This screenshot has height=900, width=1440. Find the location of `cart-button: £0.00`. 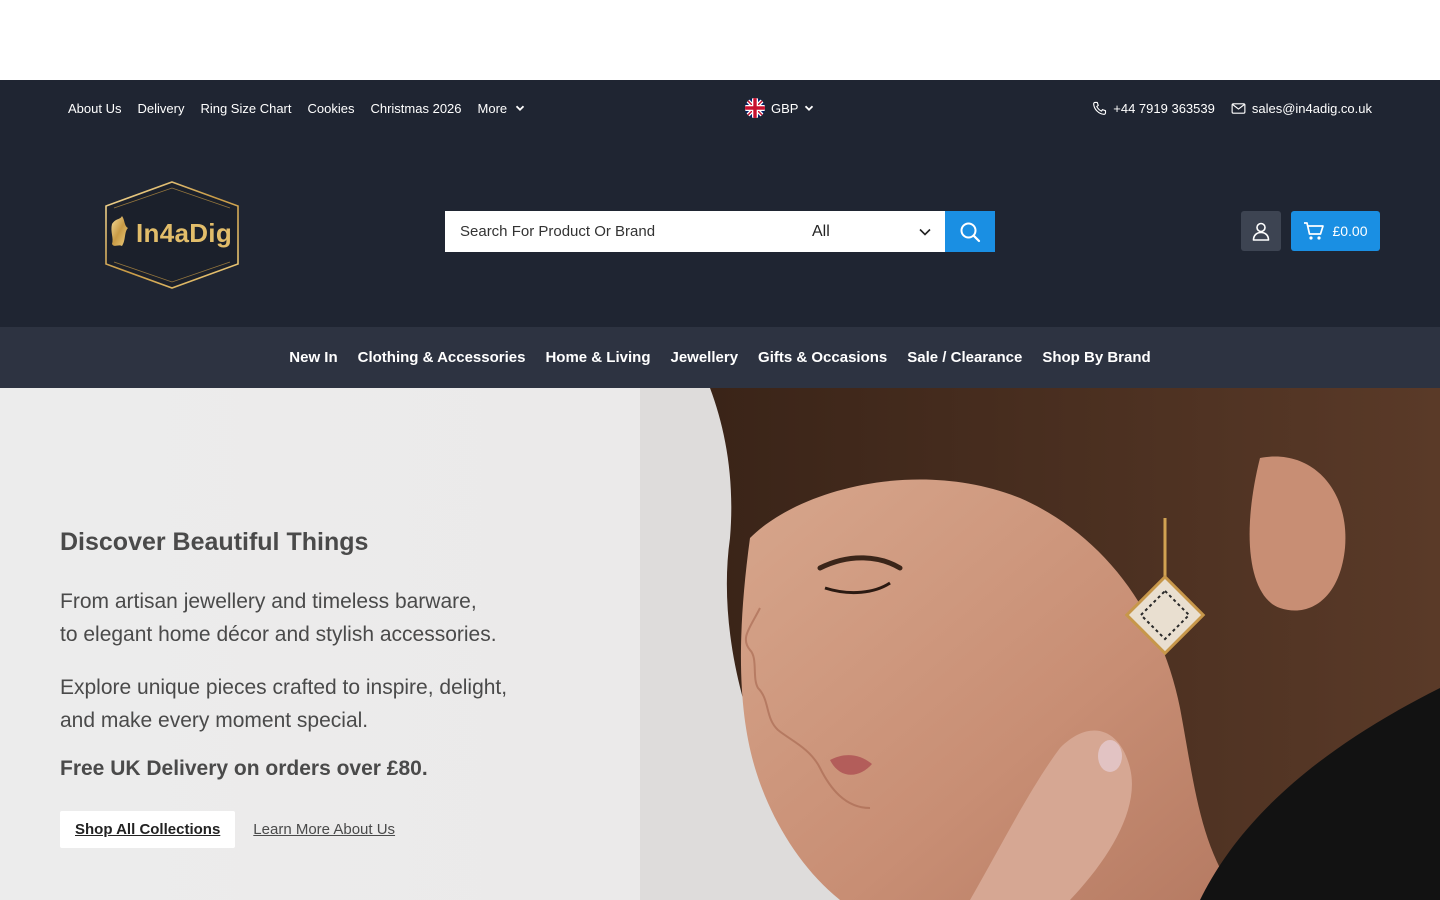

cart-button: £0.00 is located at coordinates (1335, 231).